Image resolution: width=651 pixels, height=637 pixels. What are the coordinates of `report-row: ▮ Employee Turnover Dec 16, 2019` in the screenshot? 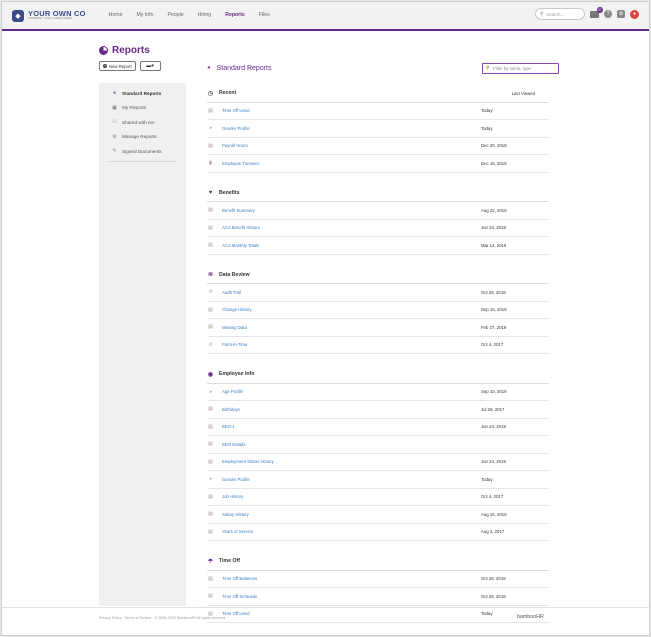 It's located at (378, 164).